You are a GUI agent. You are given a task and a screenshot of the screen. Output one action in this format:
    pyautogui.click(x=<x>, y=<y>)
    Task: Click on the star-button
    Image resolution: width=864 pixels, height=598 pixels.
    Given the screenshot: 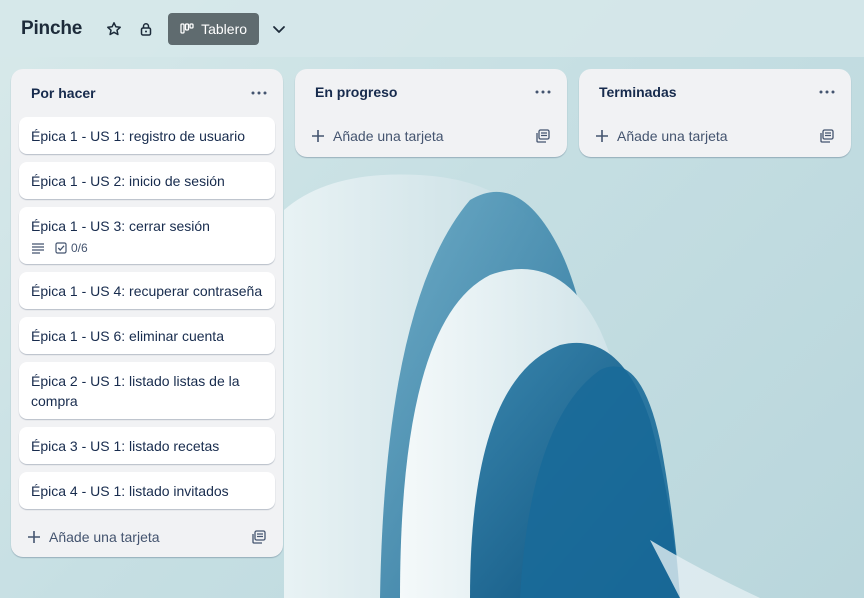 What is the action you would take?
    pyautogui.click(x=114, y=29)
    